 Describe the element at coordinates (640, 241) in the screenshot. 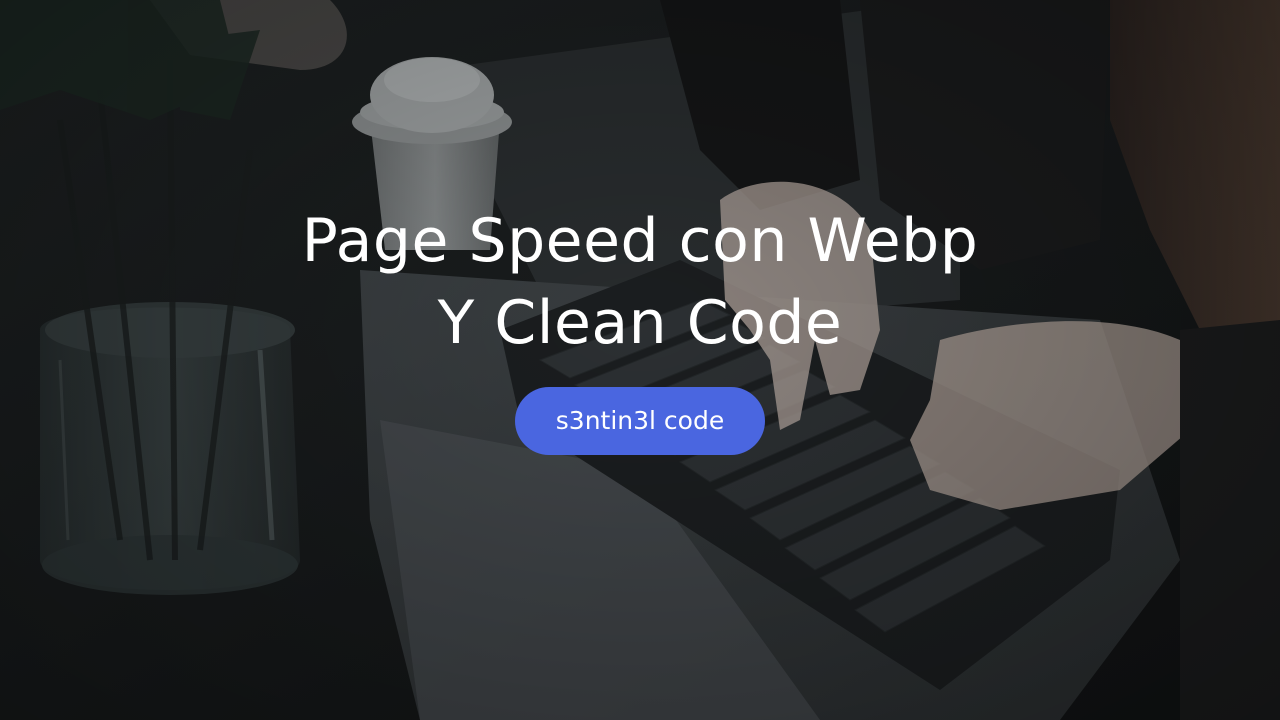

I see `title-line-1: Page Speed con Webp` at that location.